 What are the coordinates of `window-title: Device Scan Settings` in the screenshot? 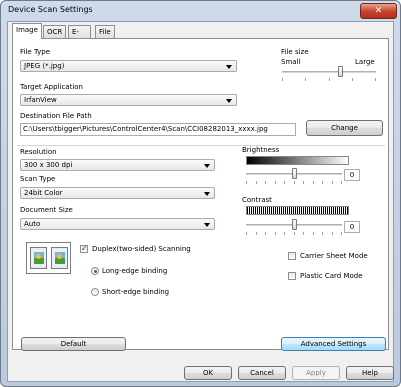 It's located at (50, 9).